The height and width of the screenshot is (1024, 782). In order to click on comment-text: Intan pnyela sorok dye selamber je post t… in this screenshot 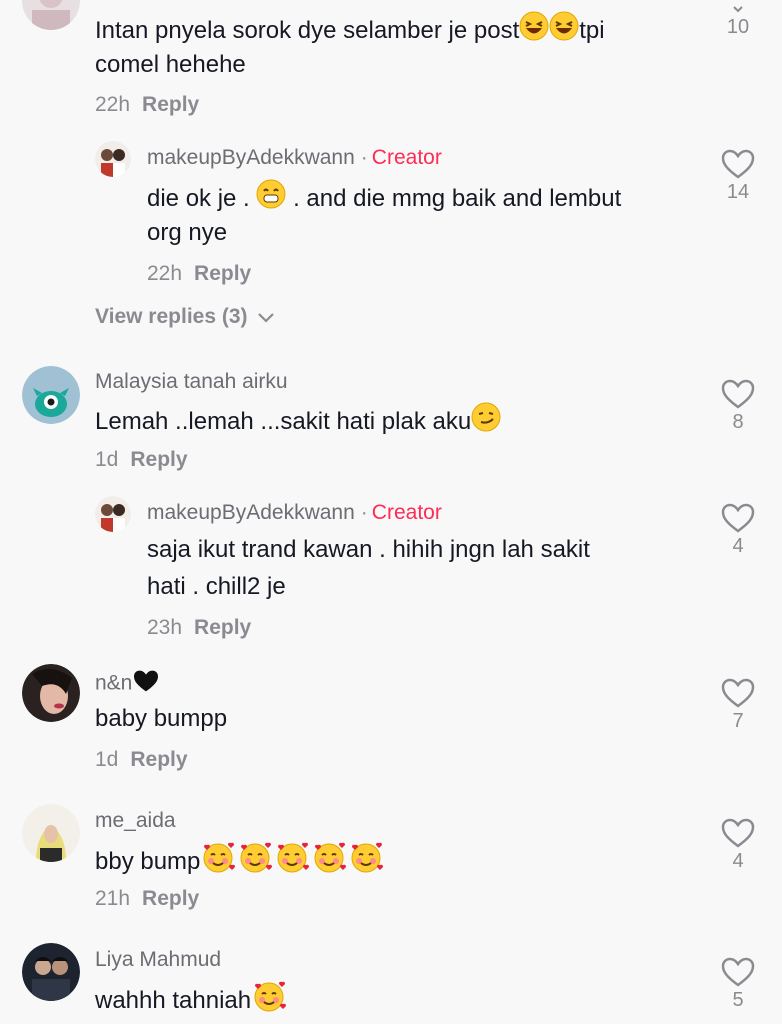, I will do `click(350, 31)`.